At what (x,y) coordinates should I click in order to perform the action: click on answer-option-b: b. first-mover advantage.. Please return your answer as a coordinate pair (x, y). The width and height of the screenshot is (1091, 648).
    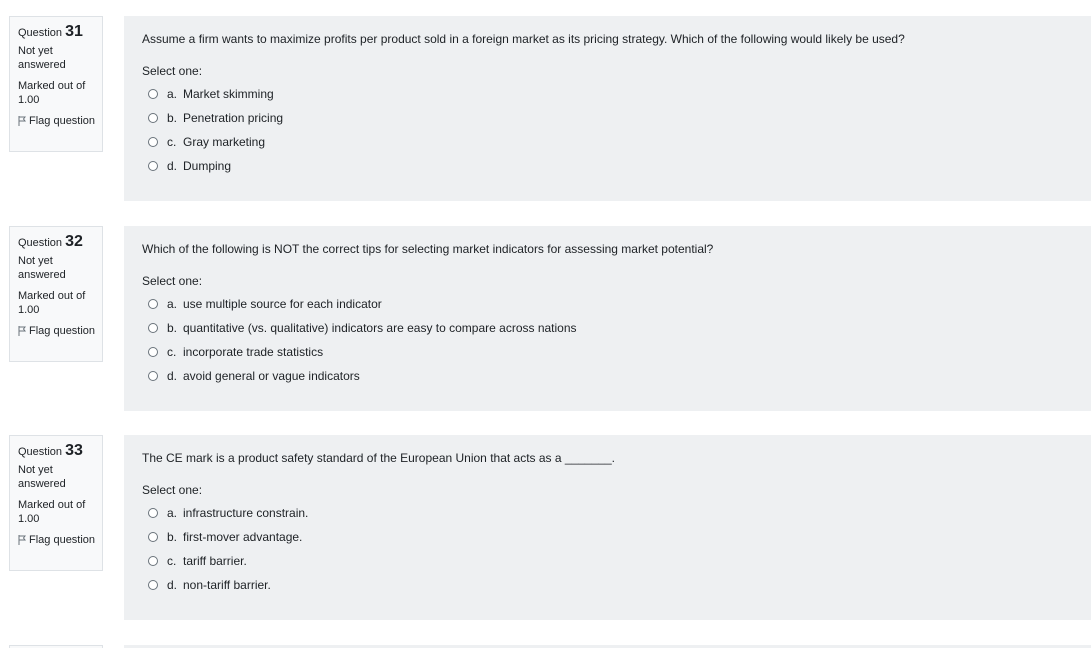
    Looking at the image, I should click on (607, 537).